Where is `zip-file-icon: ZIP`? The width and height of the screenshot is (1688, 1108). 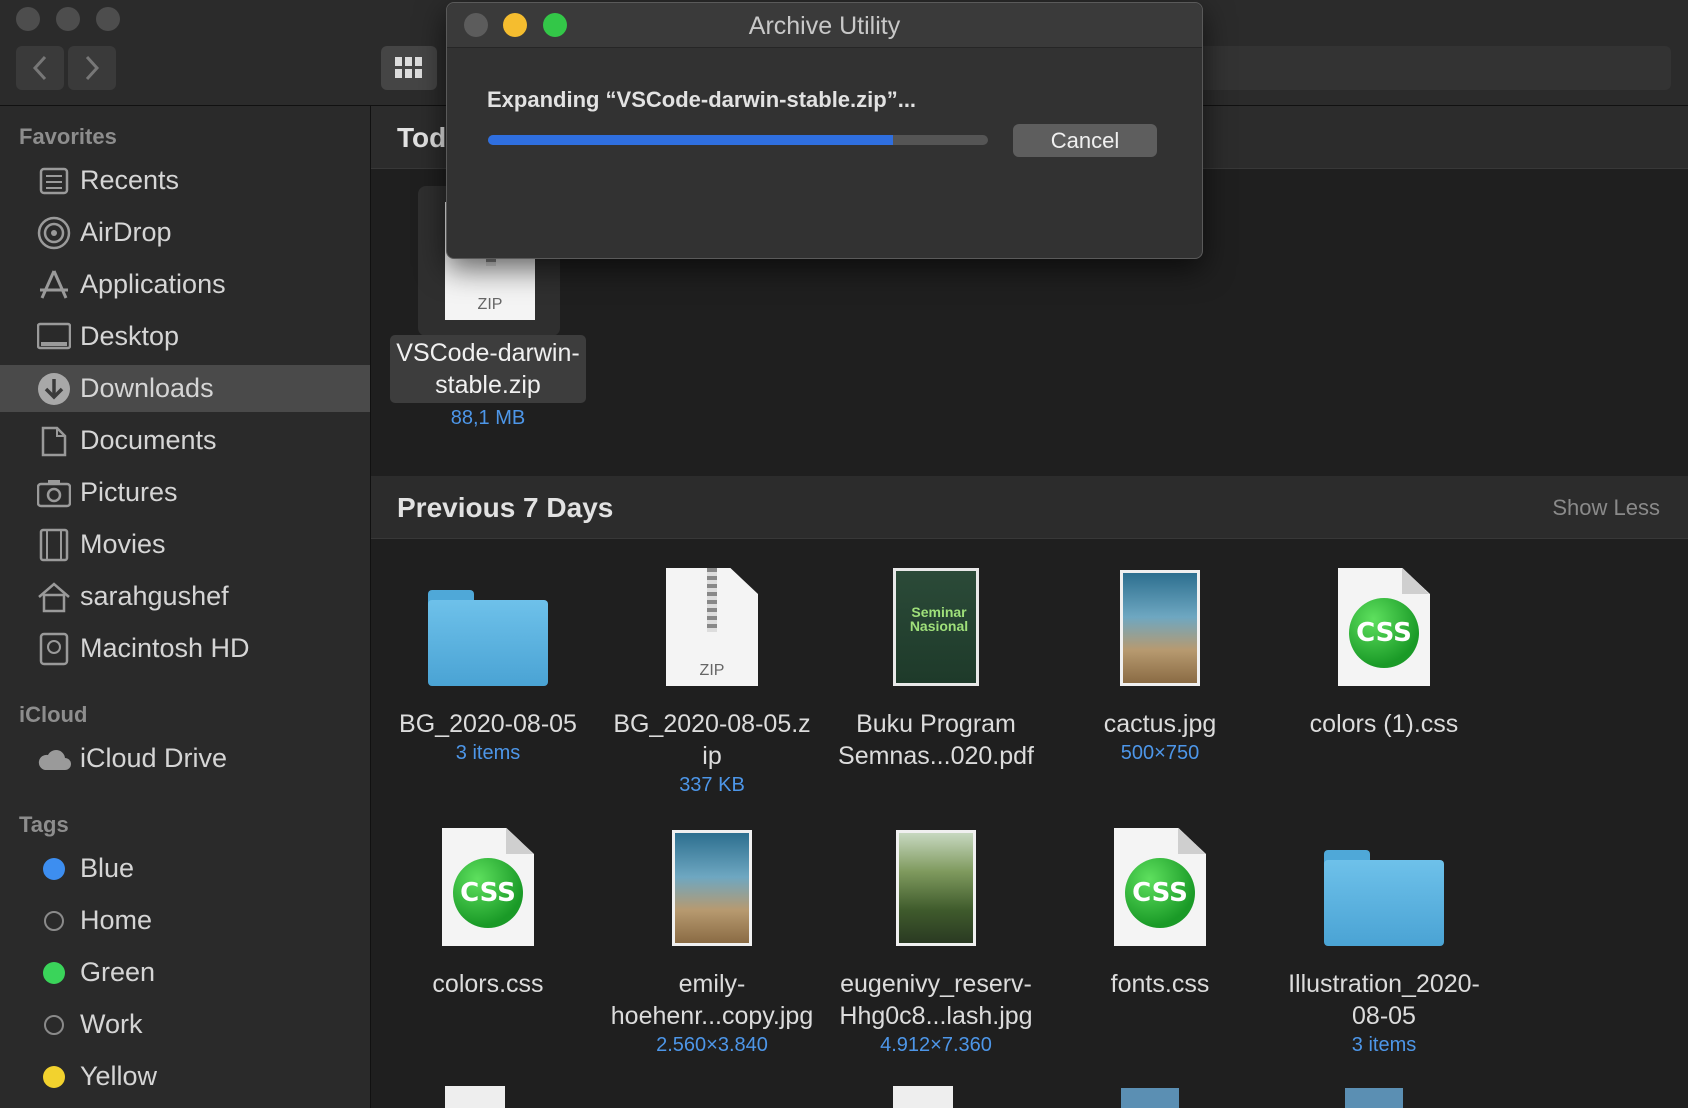
zip-file-icon: ZIP is located at coordinates (712, 627).